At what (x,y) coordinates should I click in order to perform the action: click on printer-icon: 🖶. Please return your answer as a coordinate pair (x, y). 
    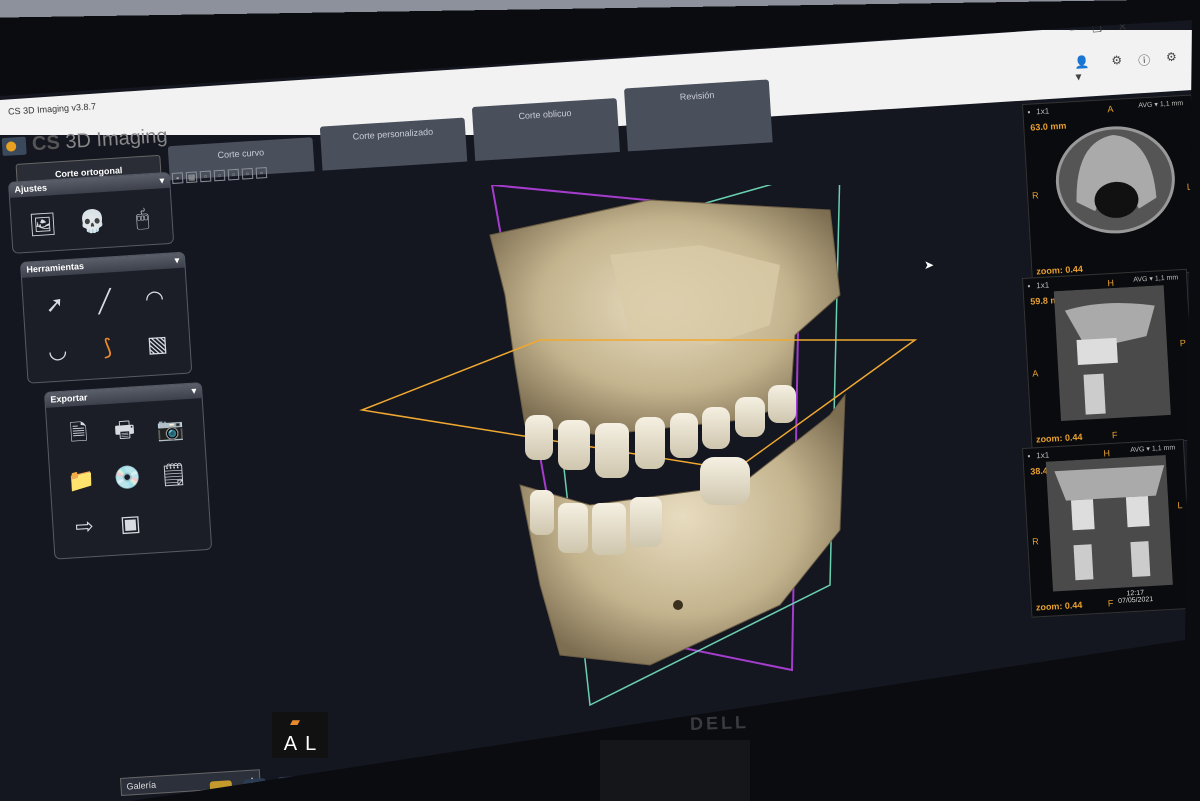
    Looking at the image, I should click on (125, 432).